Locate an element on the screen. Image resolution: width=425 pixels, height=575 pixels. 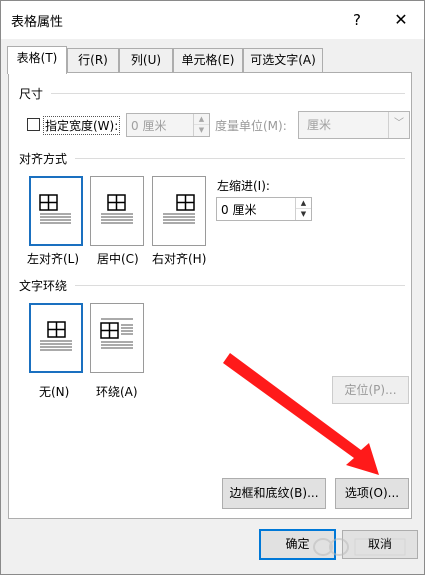
watermark-logo-icon is located at coordinates (359, 547).